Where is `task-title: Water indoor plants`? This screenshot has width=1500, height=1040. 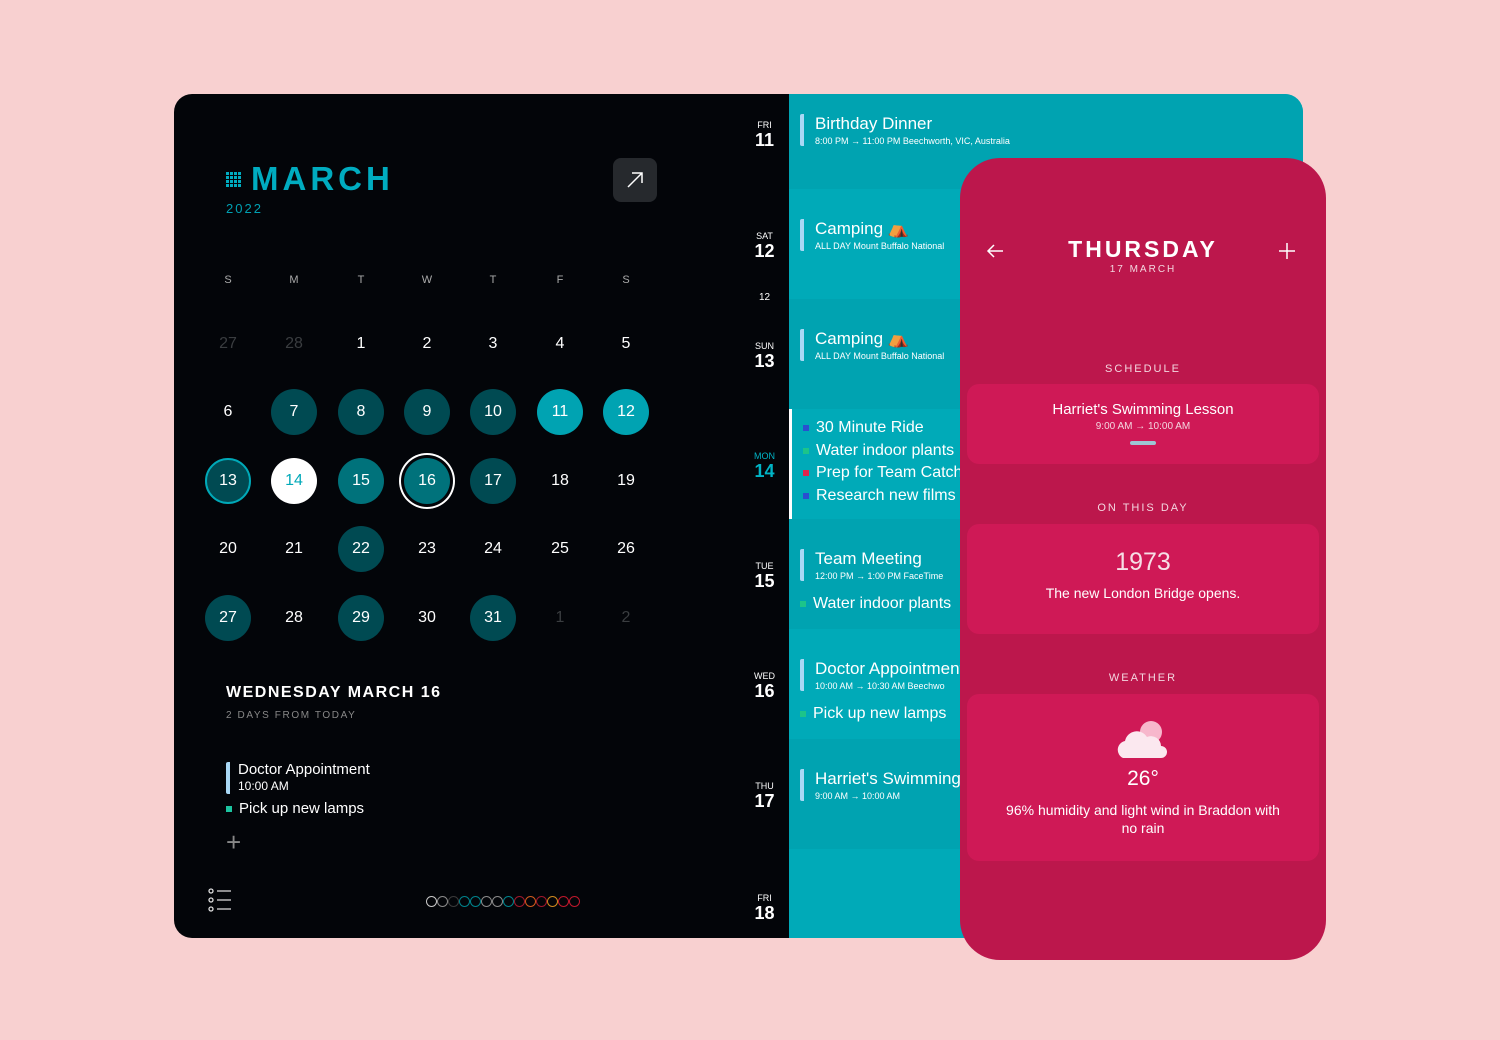 task-title: Water indoor plants is located at coordinates (885, 450).